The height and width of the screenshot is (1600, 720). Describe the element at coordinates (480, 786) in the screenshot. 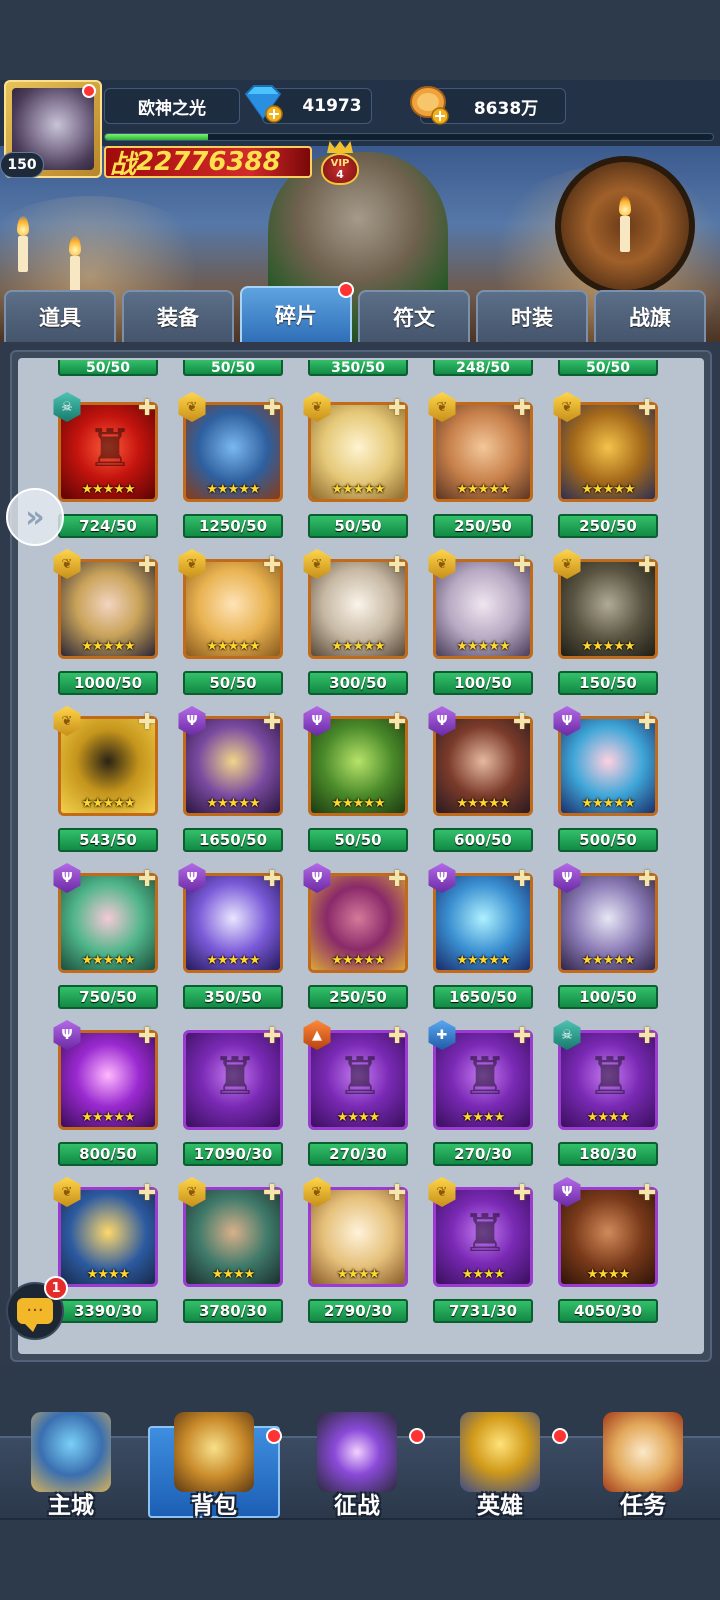

I see `fragment-item: ★★★★★ Ψ ✚ 600/50` at that location.